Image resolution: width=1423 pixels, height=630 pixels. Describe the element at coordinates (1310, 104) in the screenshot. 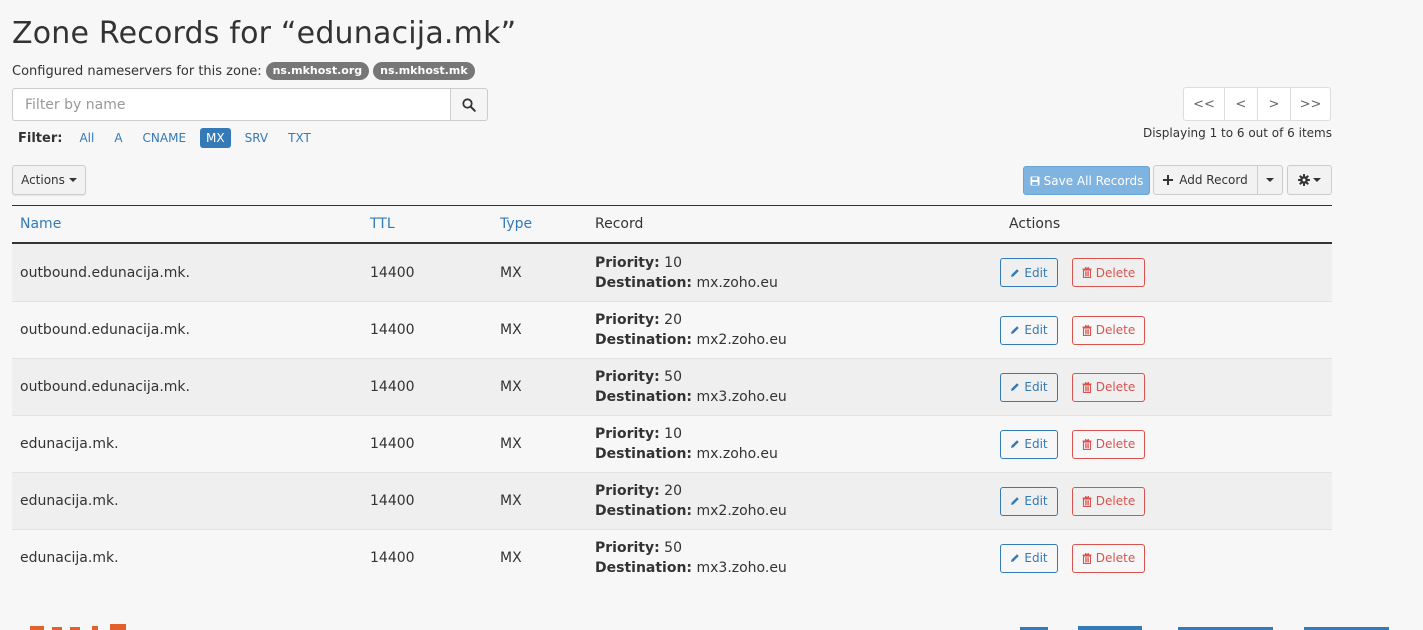

I see `pager-last-button: >>` at that location.